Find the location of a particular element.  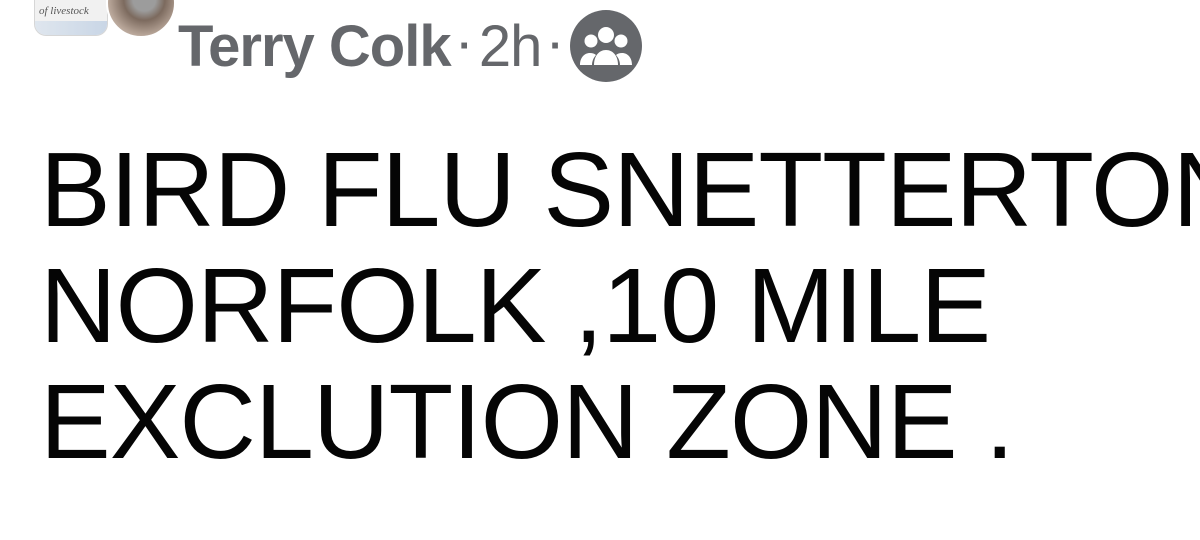

group-thumbnail: of livestock is located at coordinates (71, 18).